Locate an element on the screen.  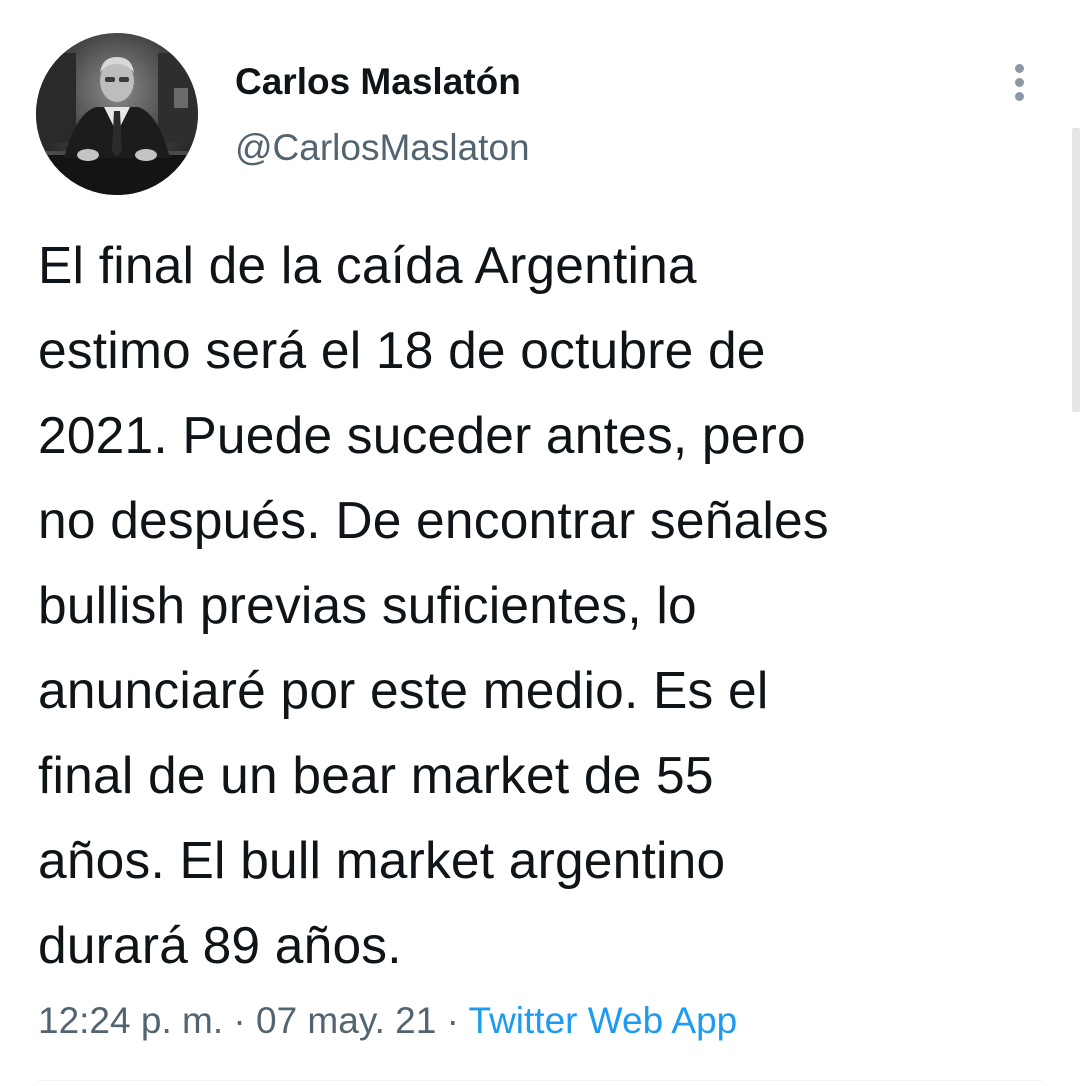
avatar-photo is located at coordinates (117, 114).